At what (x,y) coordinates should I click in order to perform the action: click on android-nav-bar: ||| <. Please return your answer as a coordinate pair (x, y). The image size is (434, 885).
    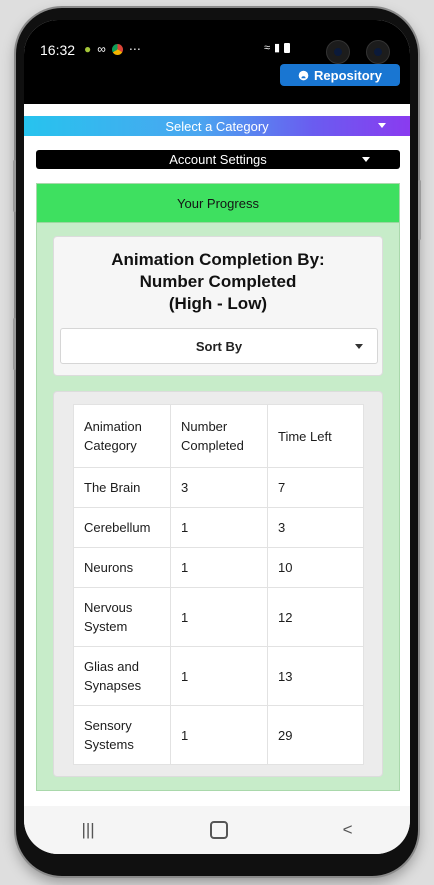
    Looking at the image, I should click on (217, 830).